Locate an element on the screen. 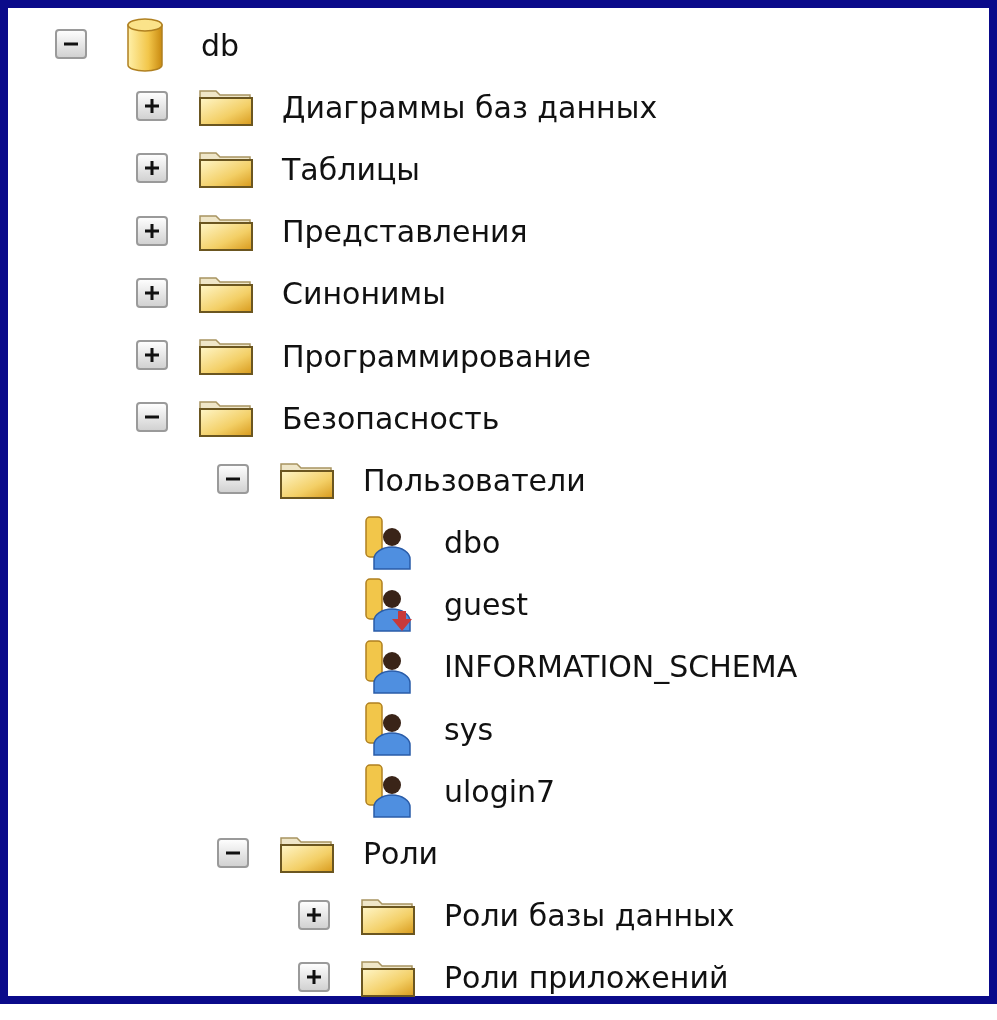  tree-item-label: guest is located at coordinates (486, 605).